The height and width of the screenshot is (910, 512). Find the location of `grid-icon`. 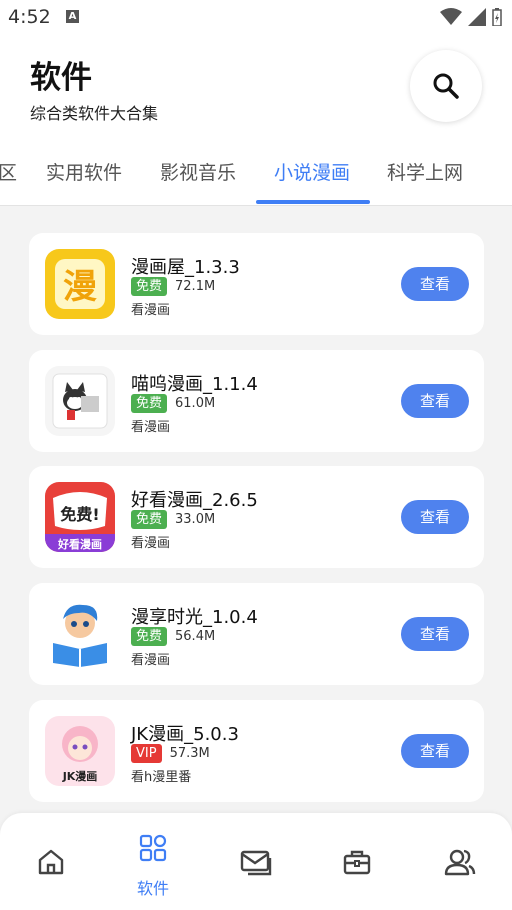

grid-icon is located at coordinates (153, 848).